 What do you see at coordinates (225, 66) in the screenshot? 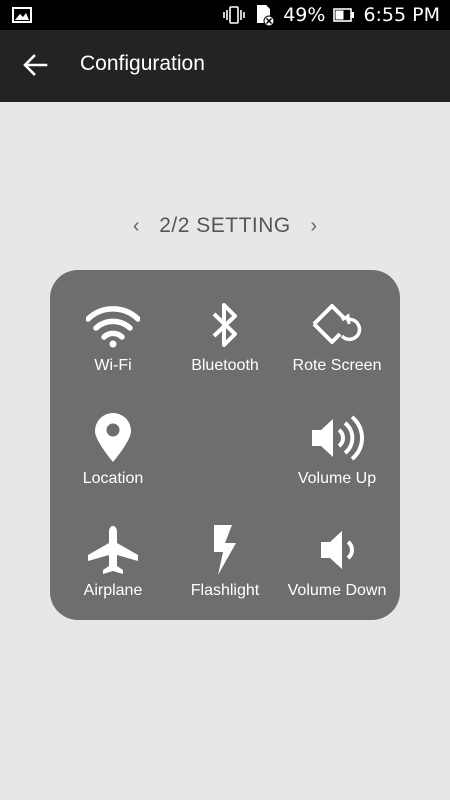
I see `app-bar: Configuration` at bounding box center [225, 66].